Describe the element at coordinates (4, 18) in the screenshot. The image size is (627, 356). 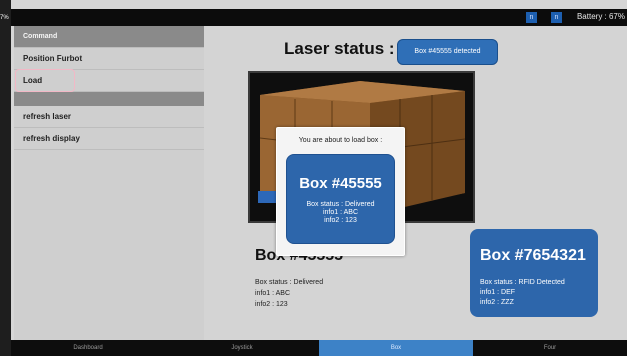
I see `edge-percent-label: 7%` at that location.